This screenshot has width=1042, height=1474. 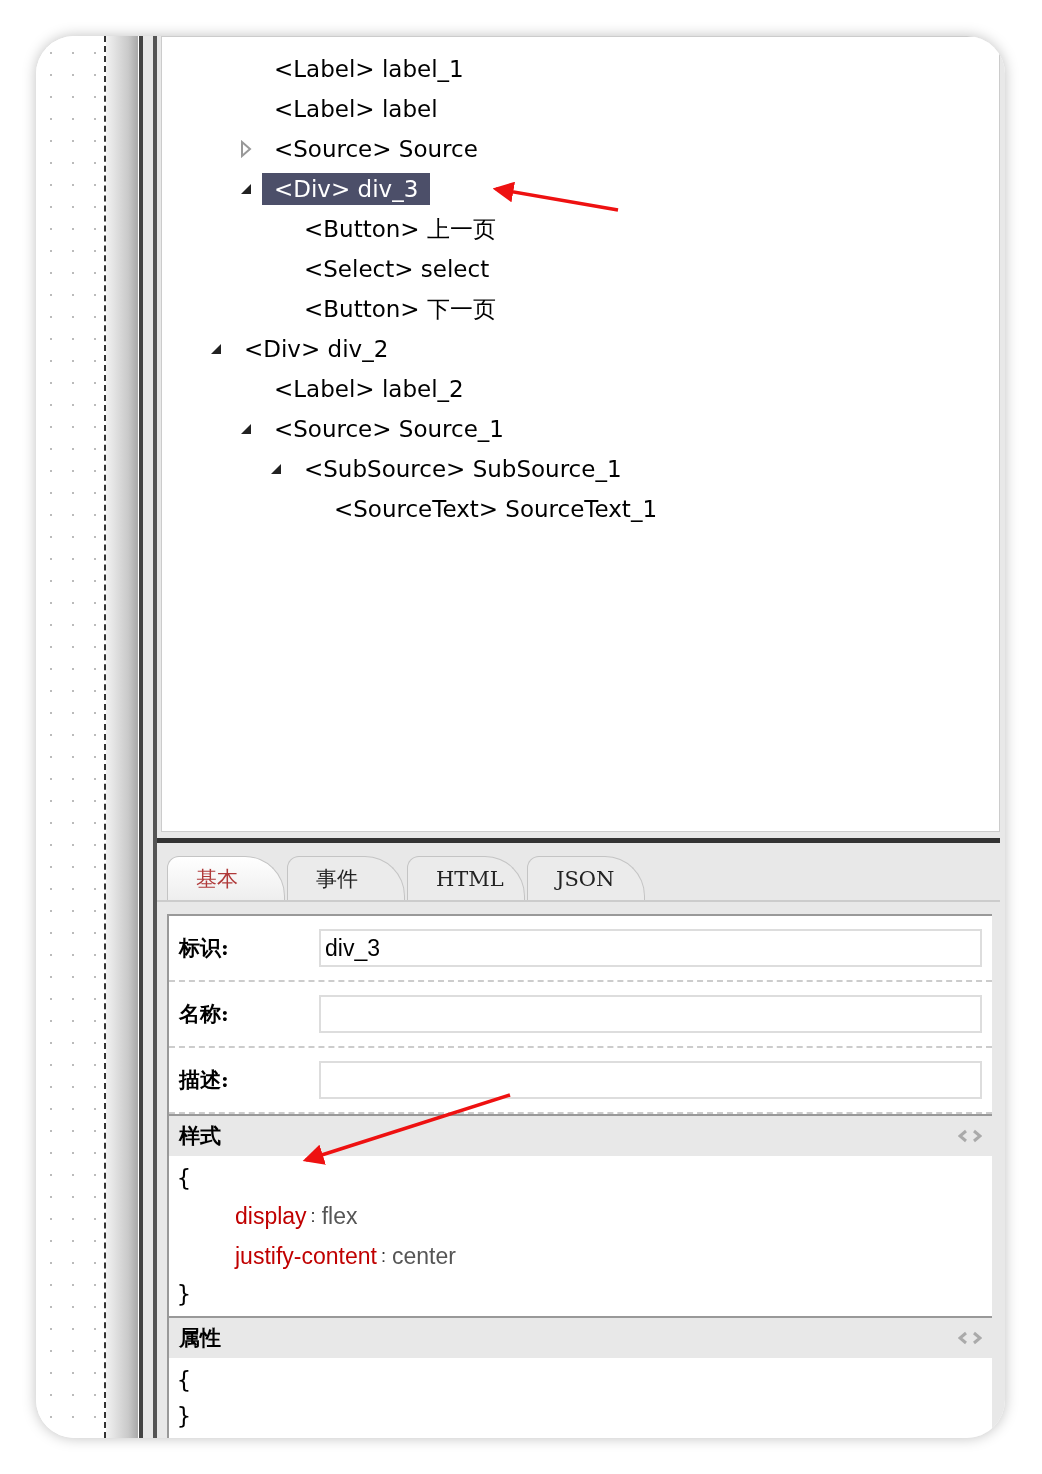 What do you see at coordinates (226, 878) in the screenshot?
I see `tab: 基本` at bounding box center [226, 878].